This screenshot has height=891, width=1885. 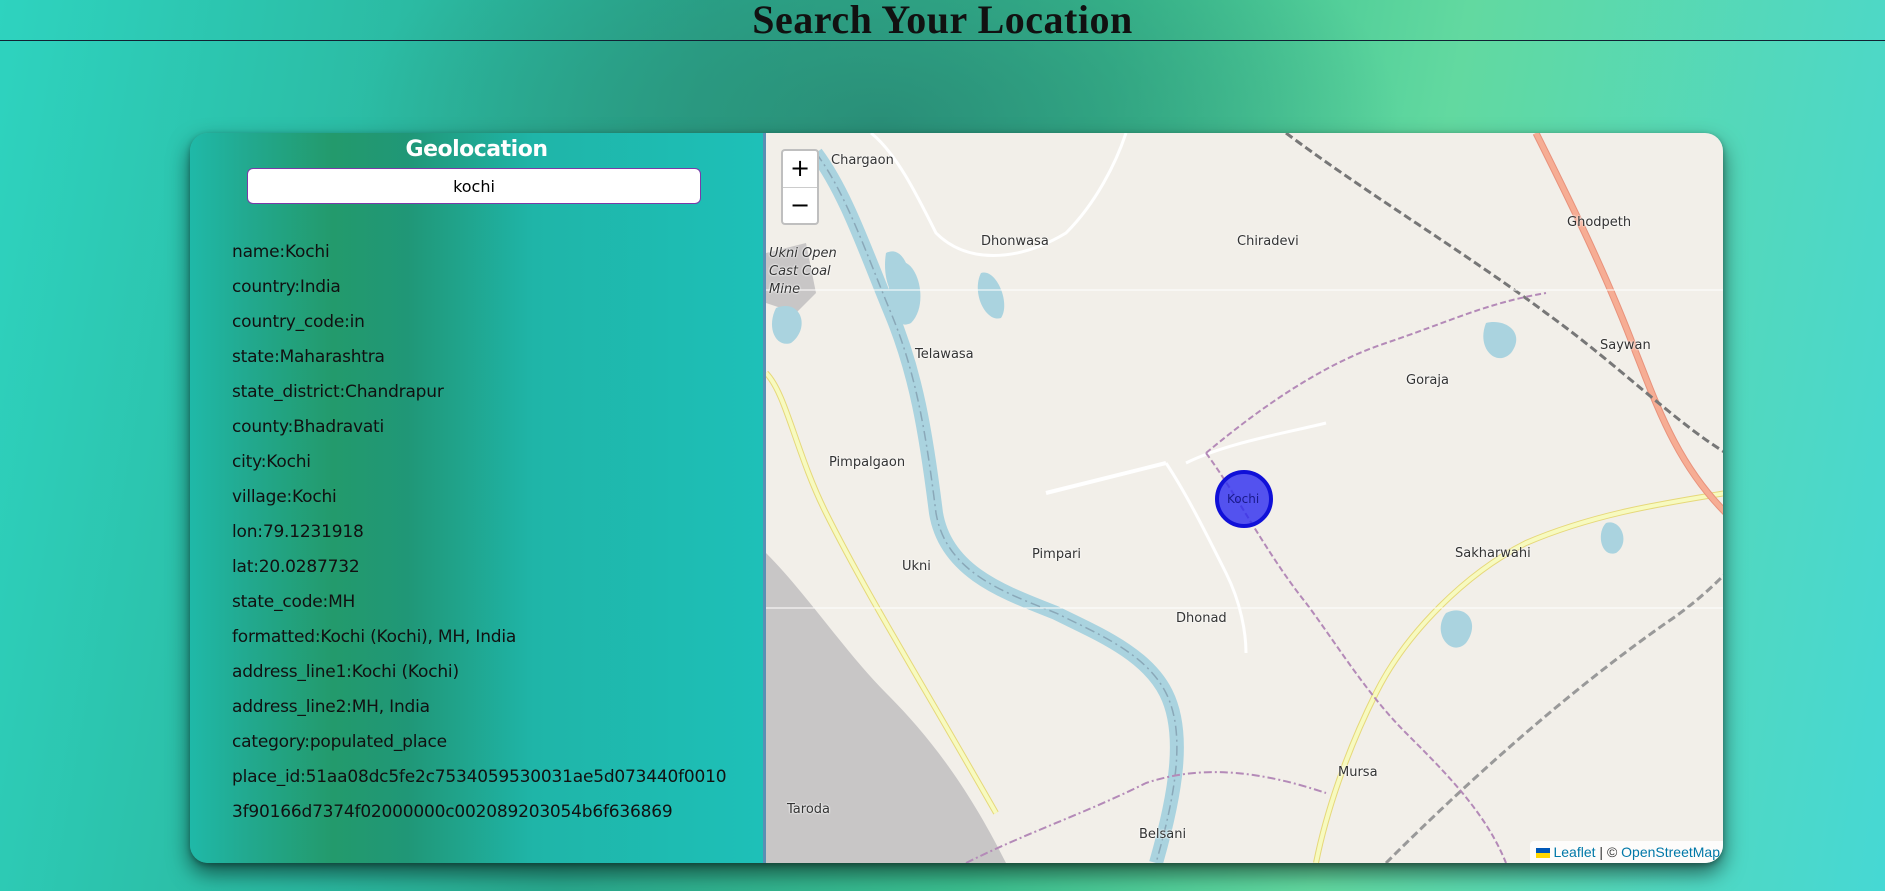 I want to click on result-category: category:populated_place, so click(x=339, y=742).